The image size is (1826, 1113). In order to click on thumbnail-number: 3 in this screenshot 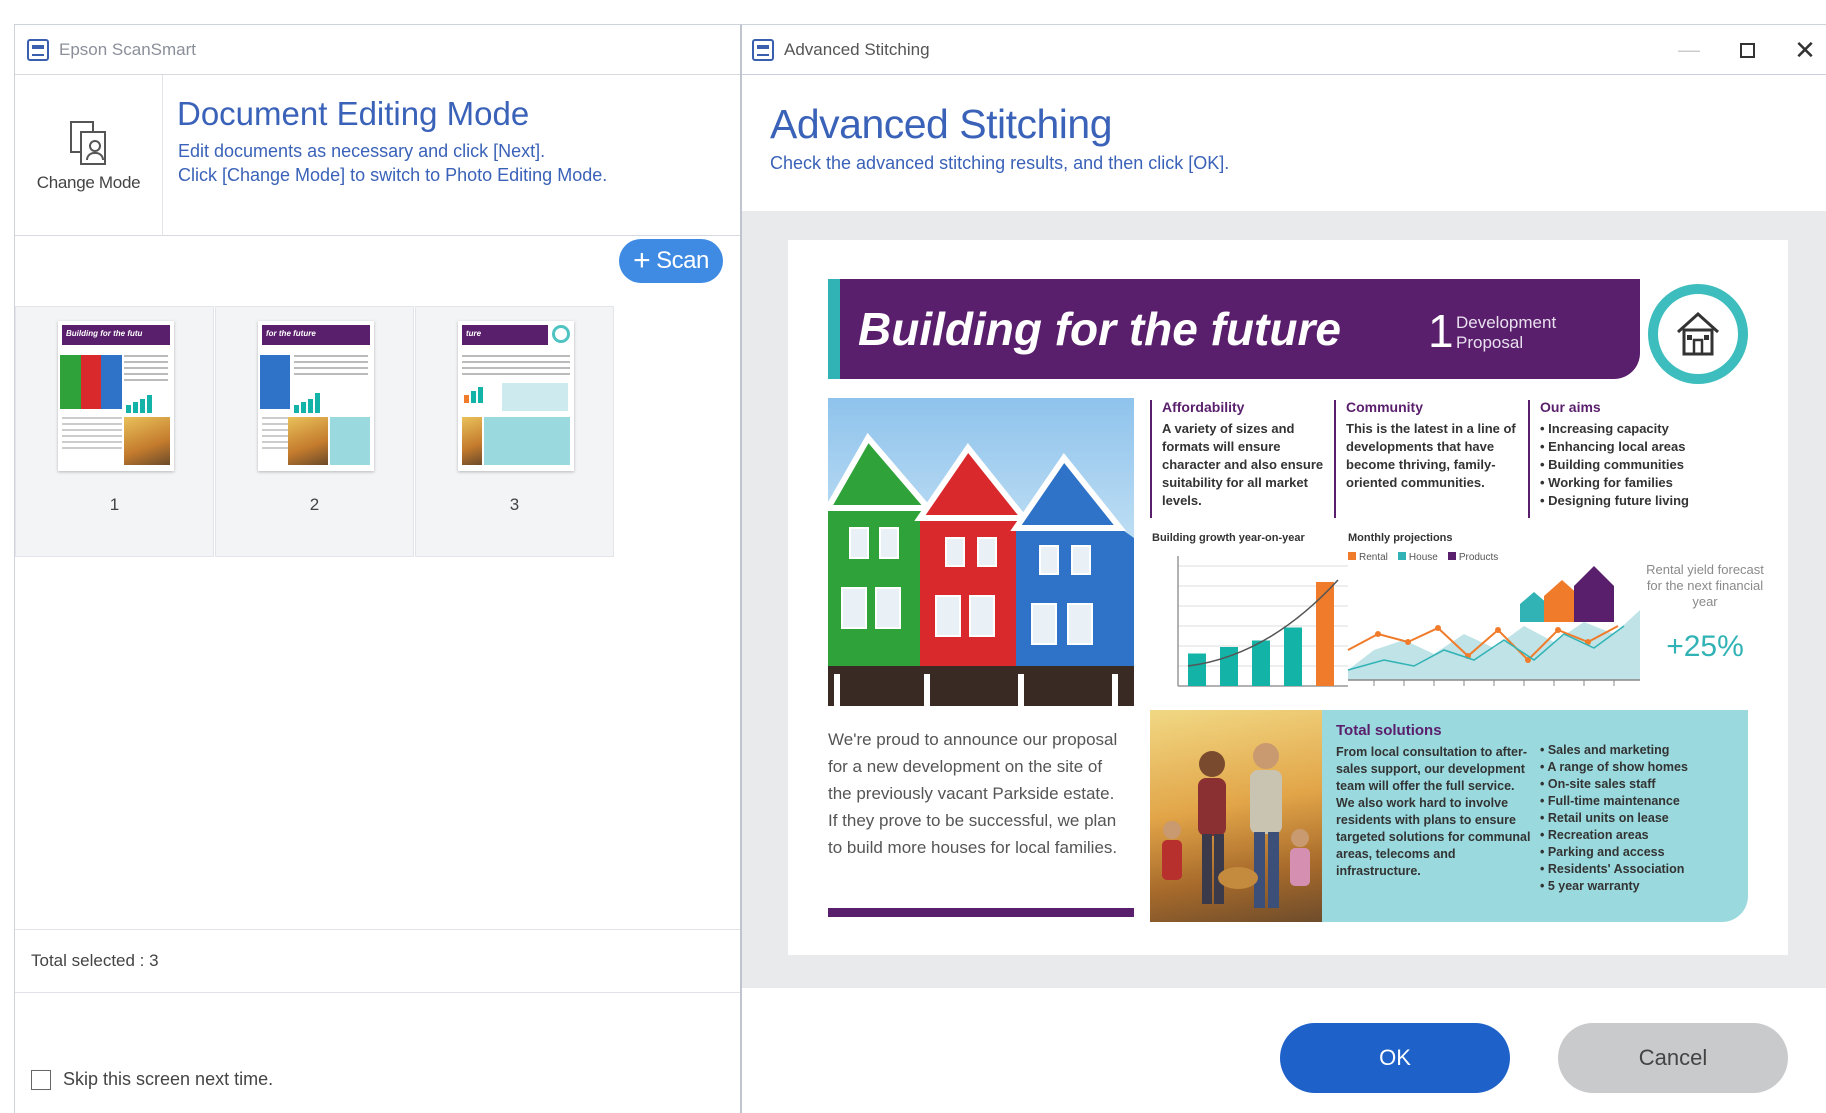, I will do `click(514, 504)`.